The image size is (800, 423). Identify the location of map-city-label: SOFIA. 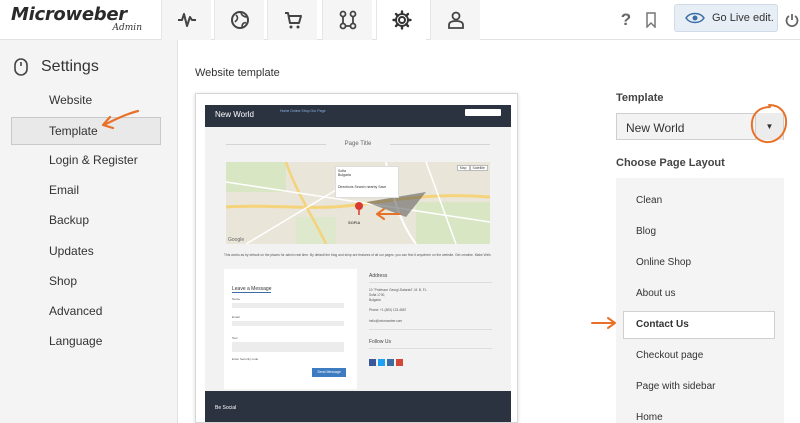
(354, 222).